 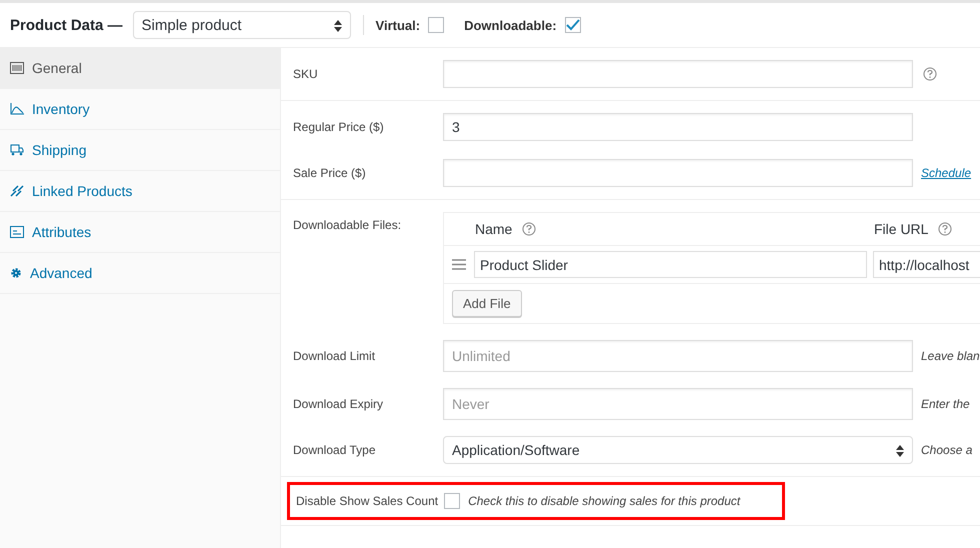 I want to click on field-label: SKU, so click(x=306, y=74).